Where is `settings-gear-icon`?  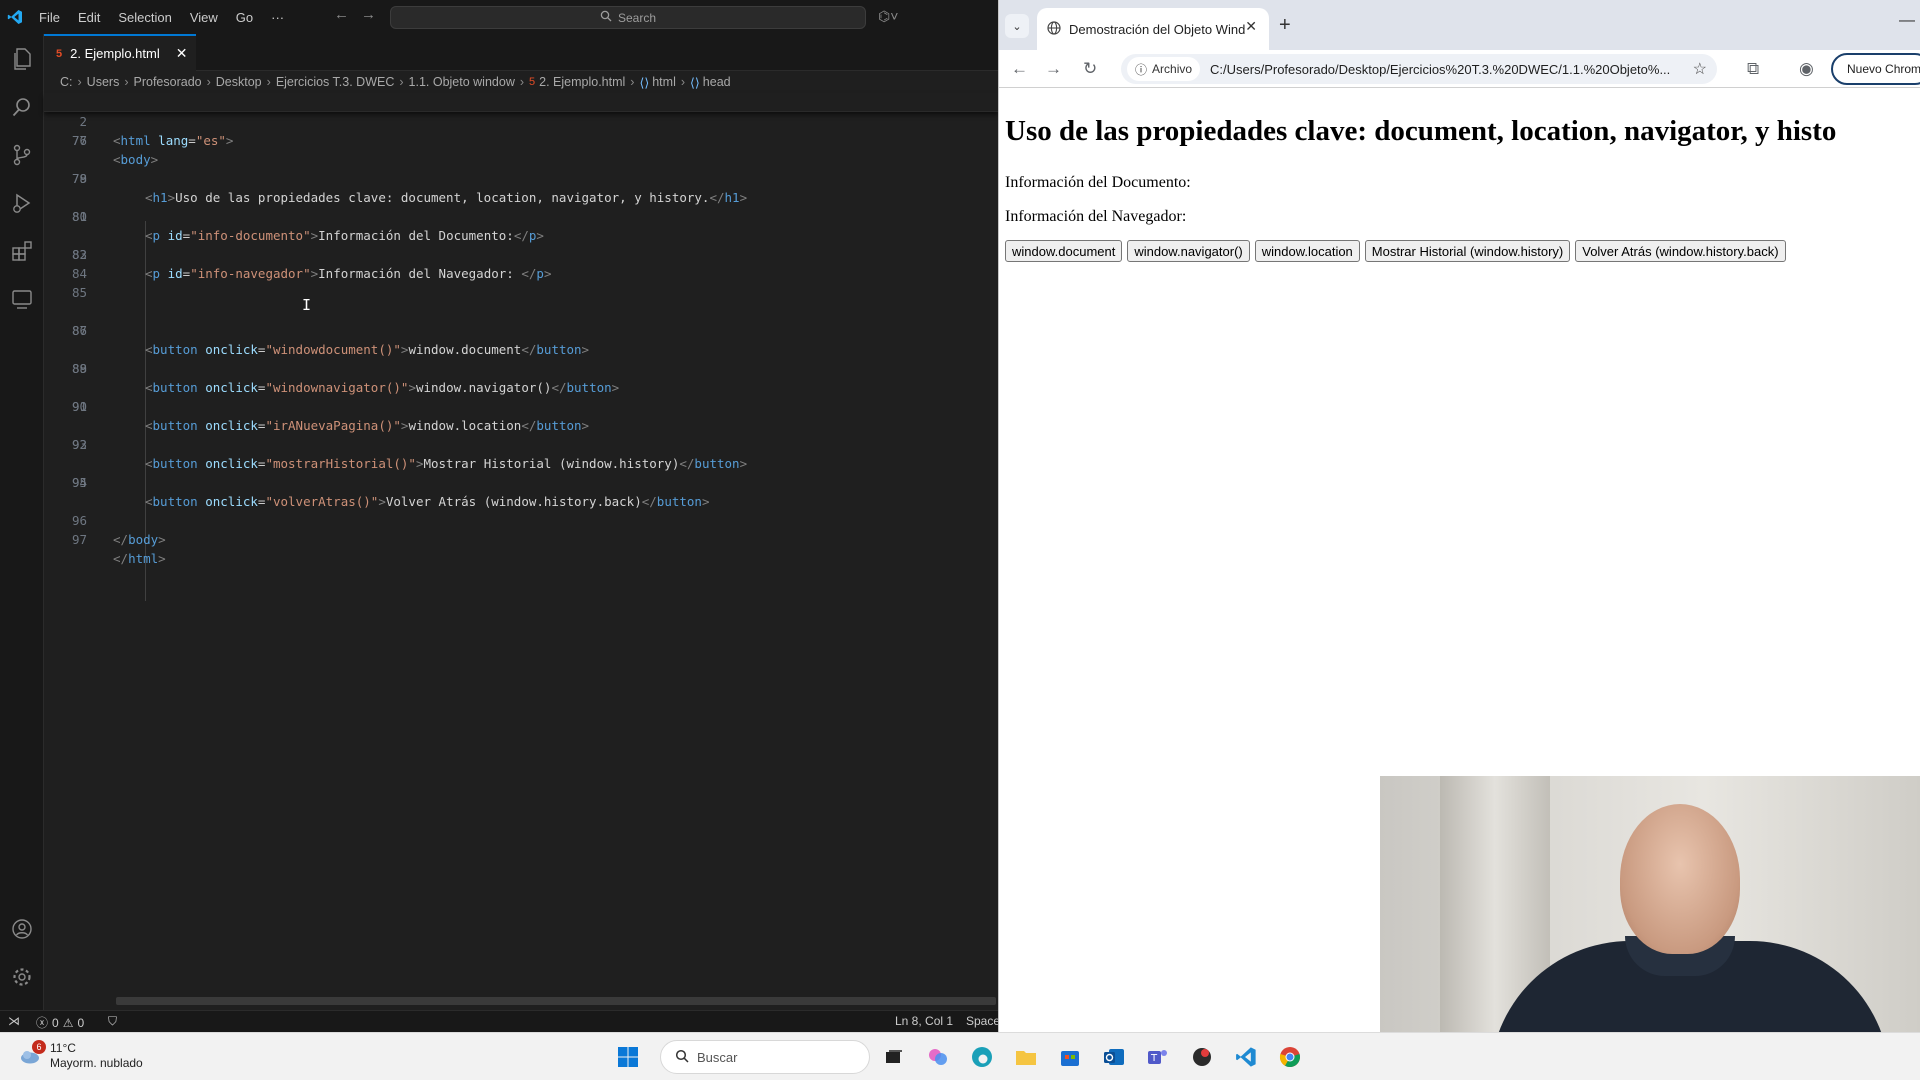 settings-gear-icon is located at coordinates (22, 977).